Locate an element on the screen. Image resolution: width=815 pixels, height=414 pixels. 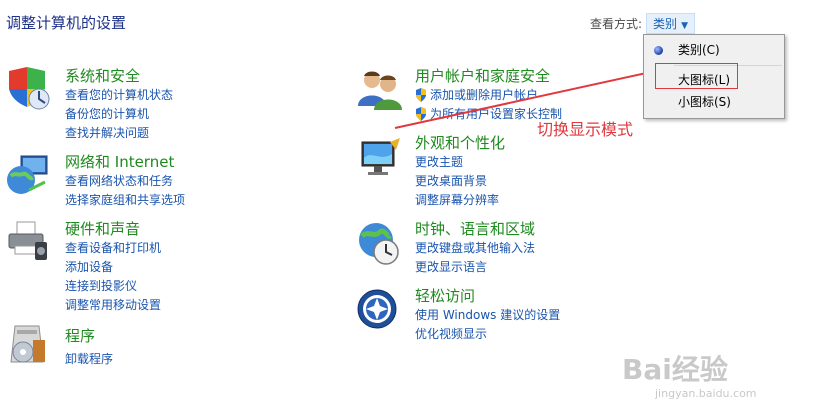
link-network-status: 查看网络状态和任务 is located at coordinates (119, 180).